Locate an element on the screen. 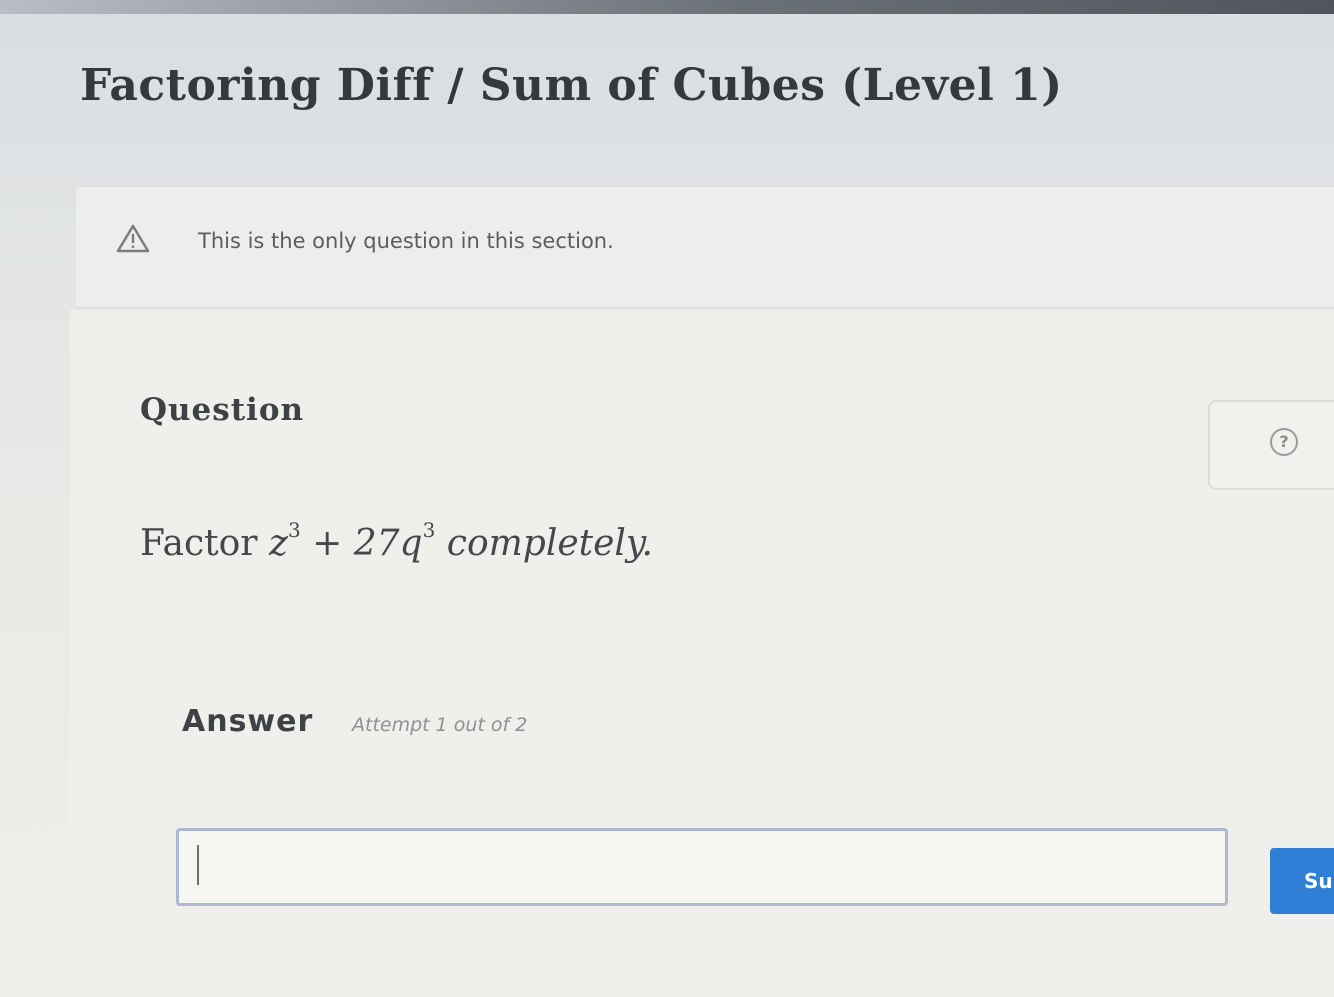 The width and height of the screenshot is (1334, 997). math-term-b: 27q3 is located at coordinates (394, 541).